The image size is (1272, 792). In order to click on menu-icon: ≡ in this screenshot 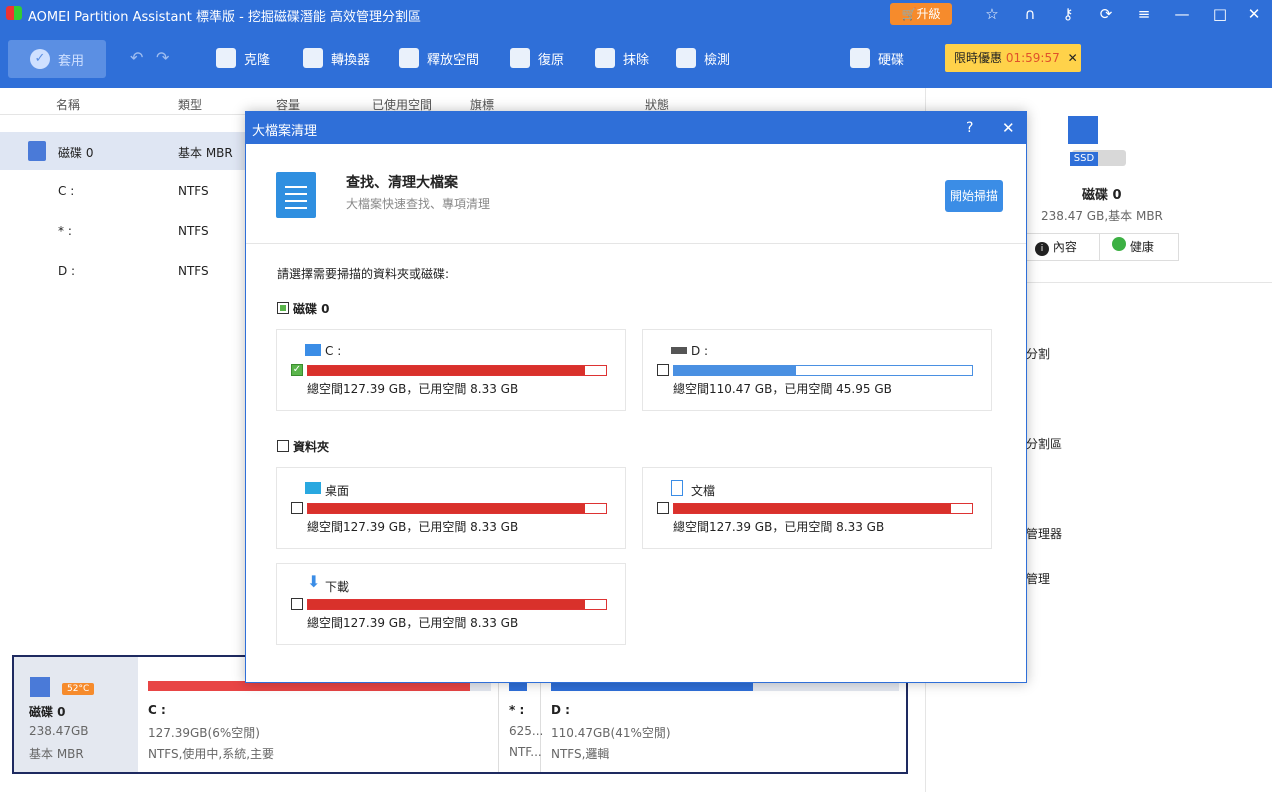, I will do `click(1144, 14)`.